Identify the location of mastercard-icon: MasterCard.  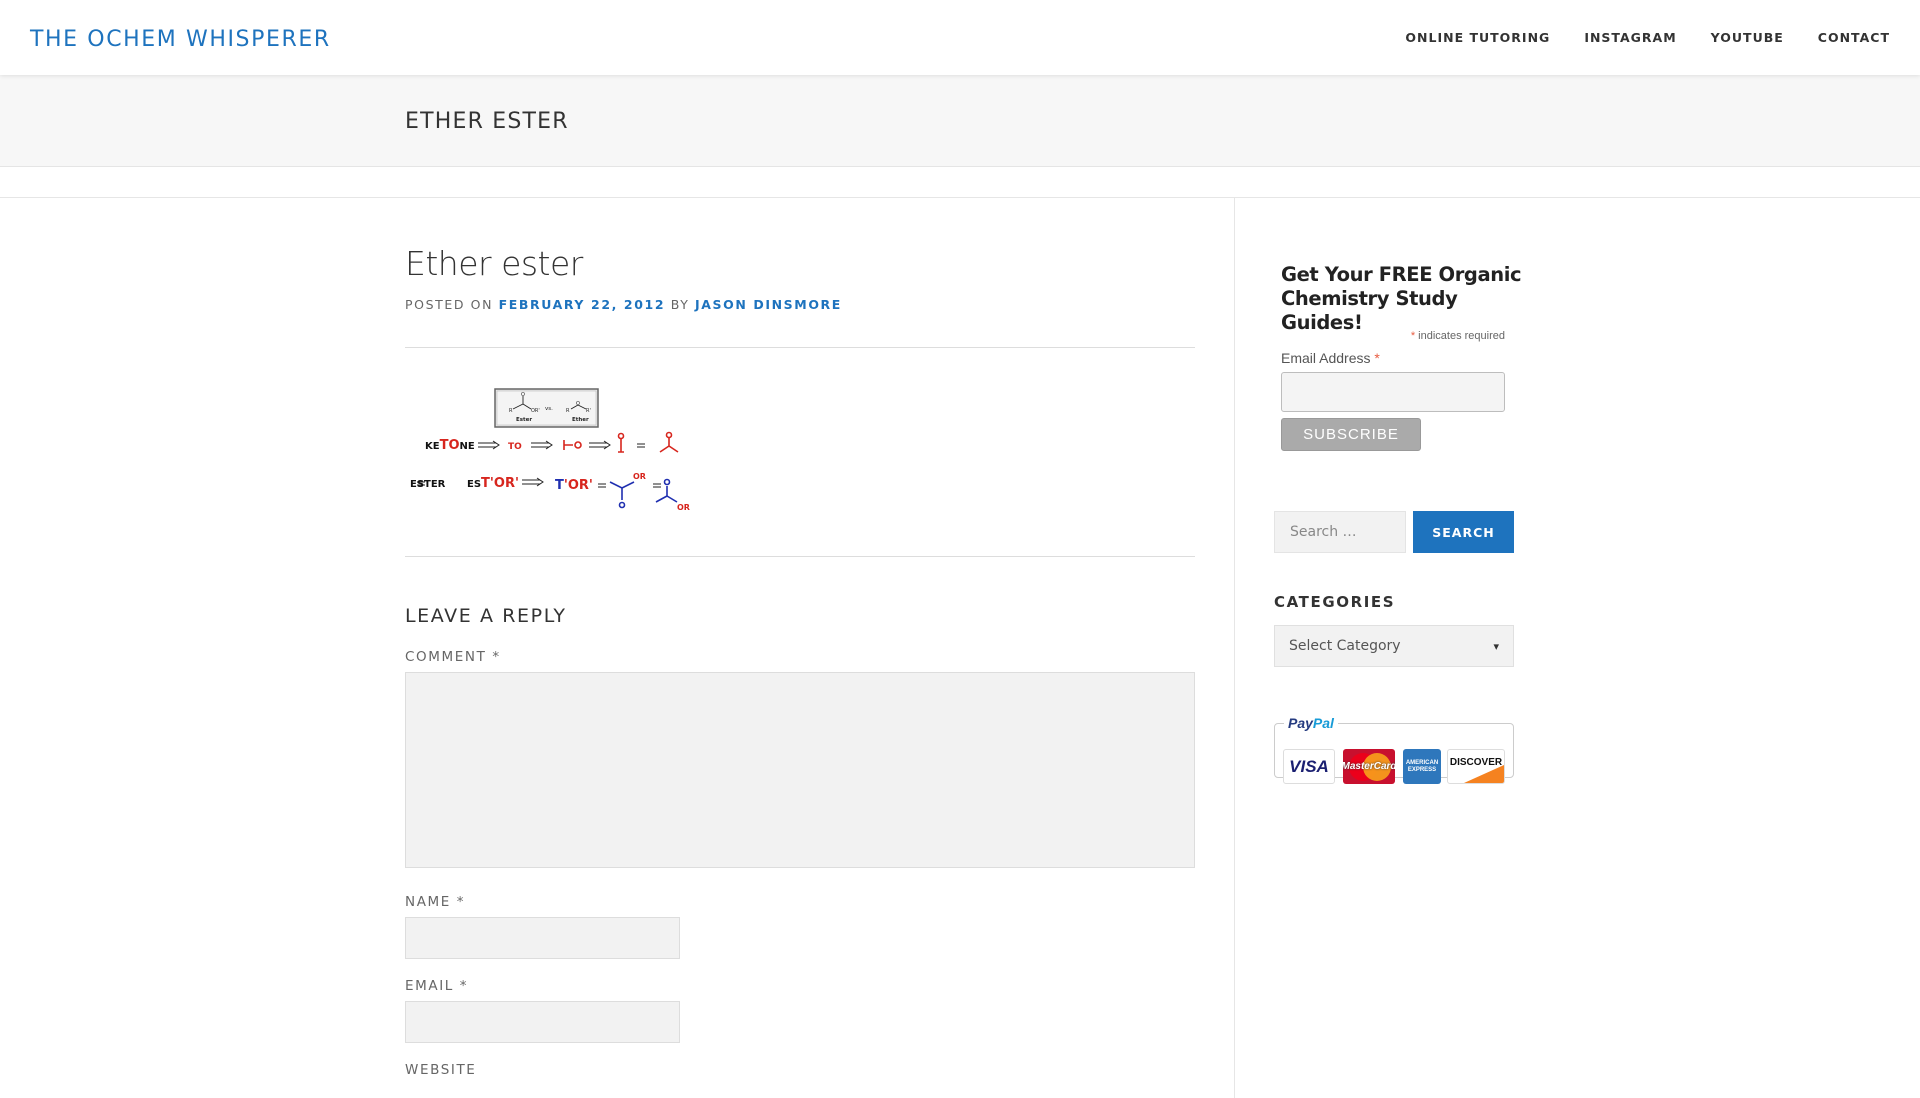
(1369, 766).